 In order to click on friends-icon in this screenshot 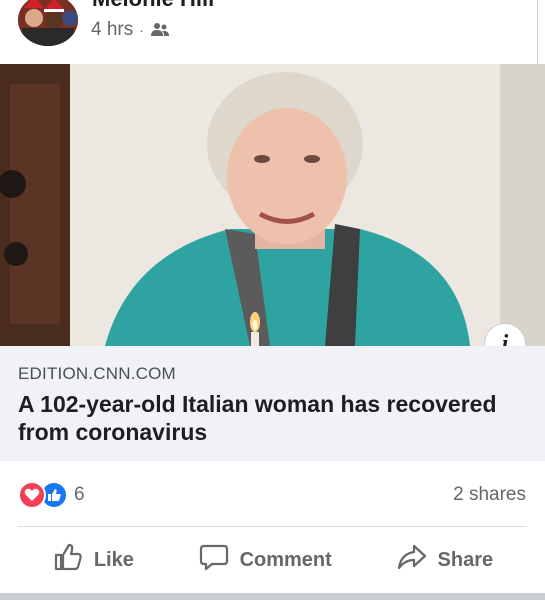, I will do `click(160, 30)`.